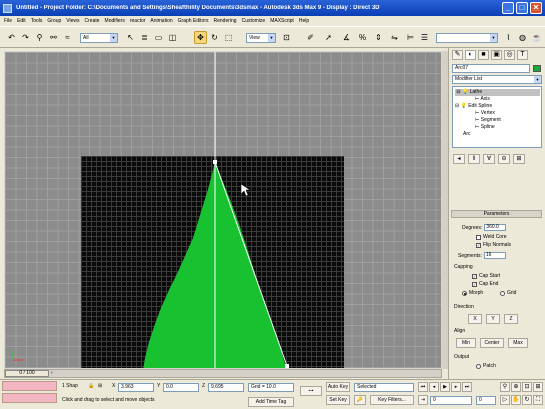 The width and height of the screenshot is (545, 409). I want to click on stack-item-segment: ⊢ Segment, so click(488, 120).